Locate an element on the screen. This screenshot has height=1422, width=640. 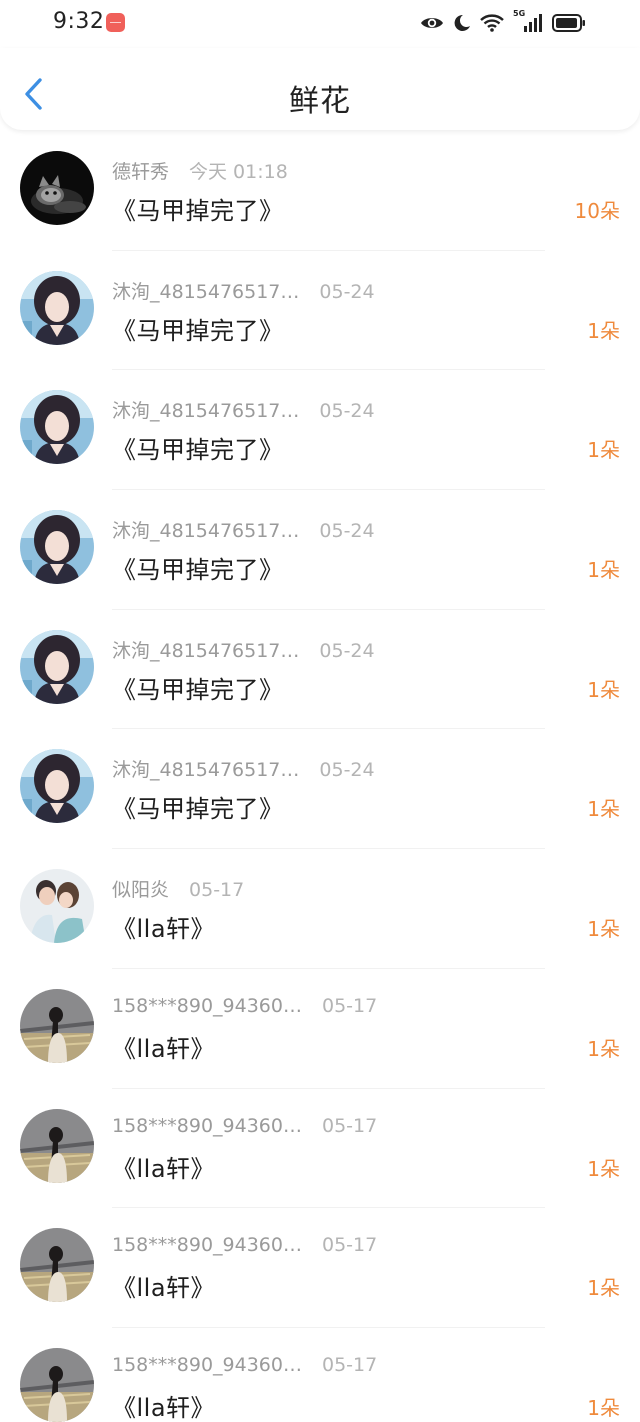
send-time: 今天 01:18 is located at coordinates (238, 172).